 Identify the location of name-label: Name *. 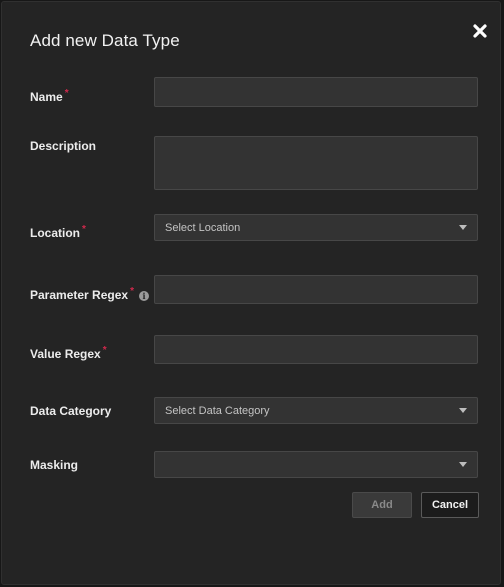
(49, 96).